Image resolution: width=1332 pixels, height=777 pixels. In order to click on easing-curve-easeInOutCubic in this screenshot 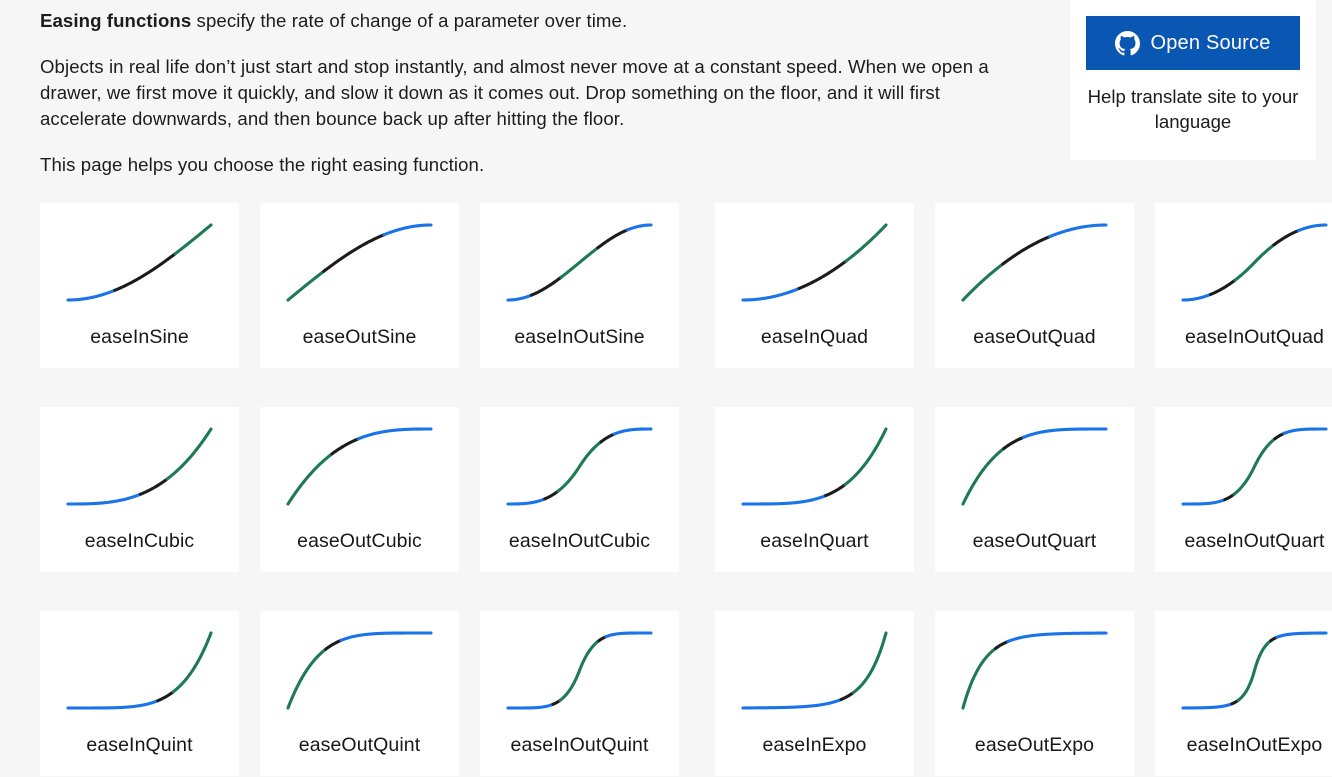, I will do `click(579, 466)`.